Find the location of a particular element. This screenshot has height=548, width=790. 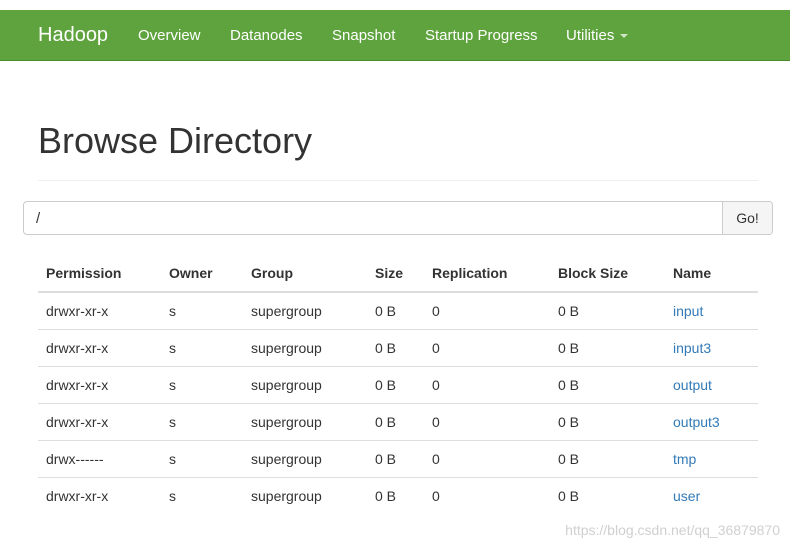

go-button: Go! is located at coordinates (747, 218).